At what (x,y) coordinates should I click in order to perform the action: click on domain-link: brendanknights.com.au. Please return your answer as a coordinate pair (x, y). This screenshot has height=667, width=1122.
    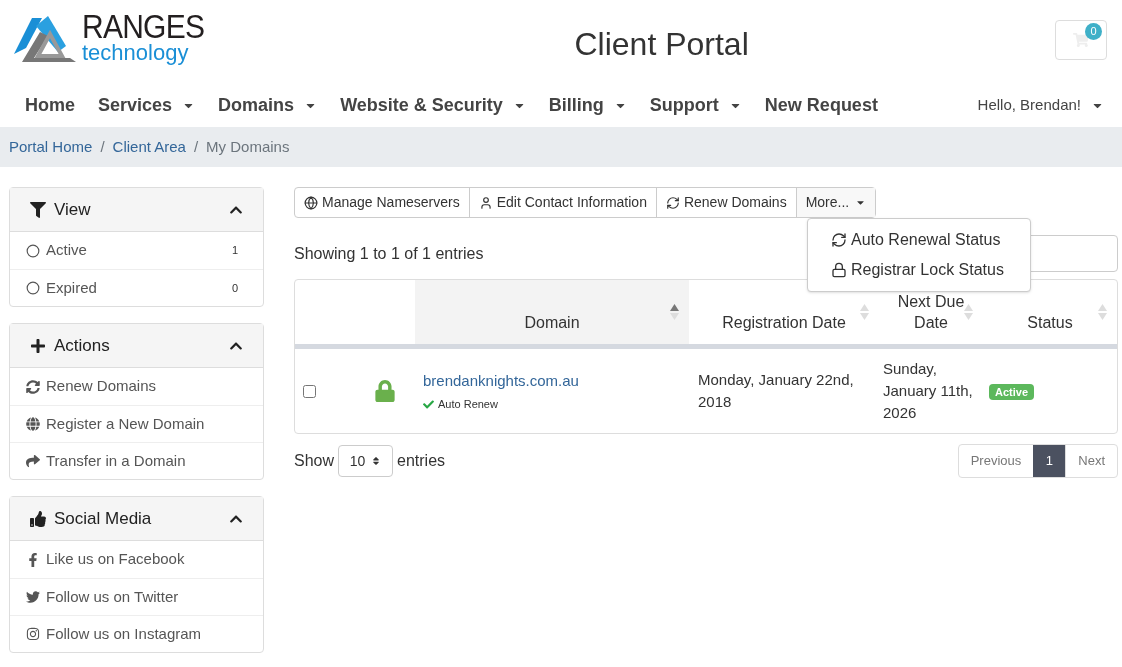
    Looking at the image, I should click on (556, 380).